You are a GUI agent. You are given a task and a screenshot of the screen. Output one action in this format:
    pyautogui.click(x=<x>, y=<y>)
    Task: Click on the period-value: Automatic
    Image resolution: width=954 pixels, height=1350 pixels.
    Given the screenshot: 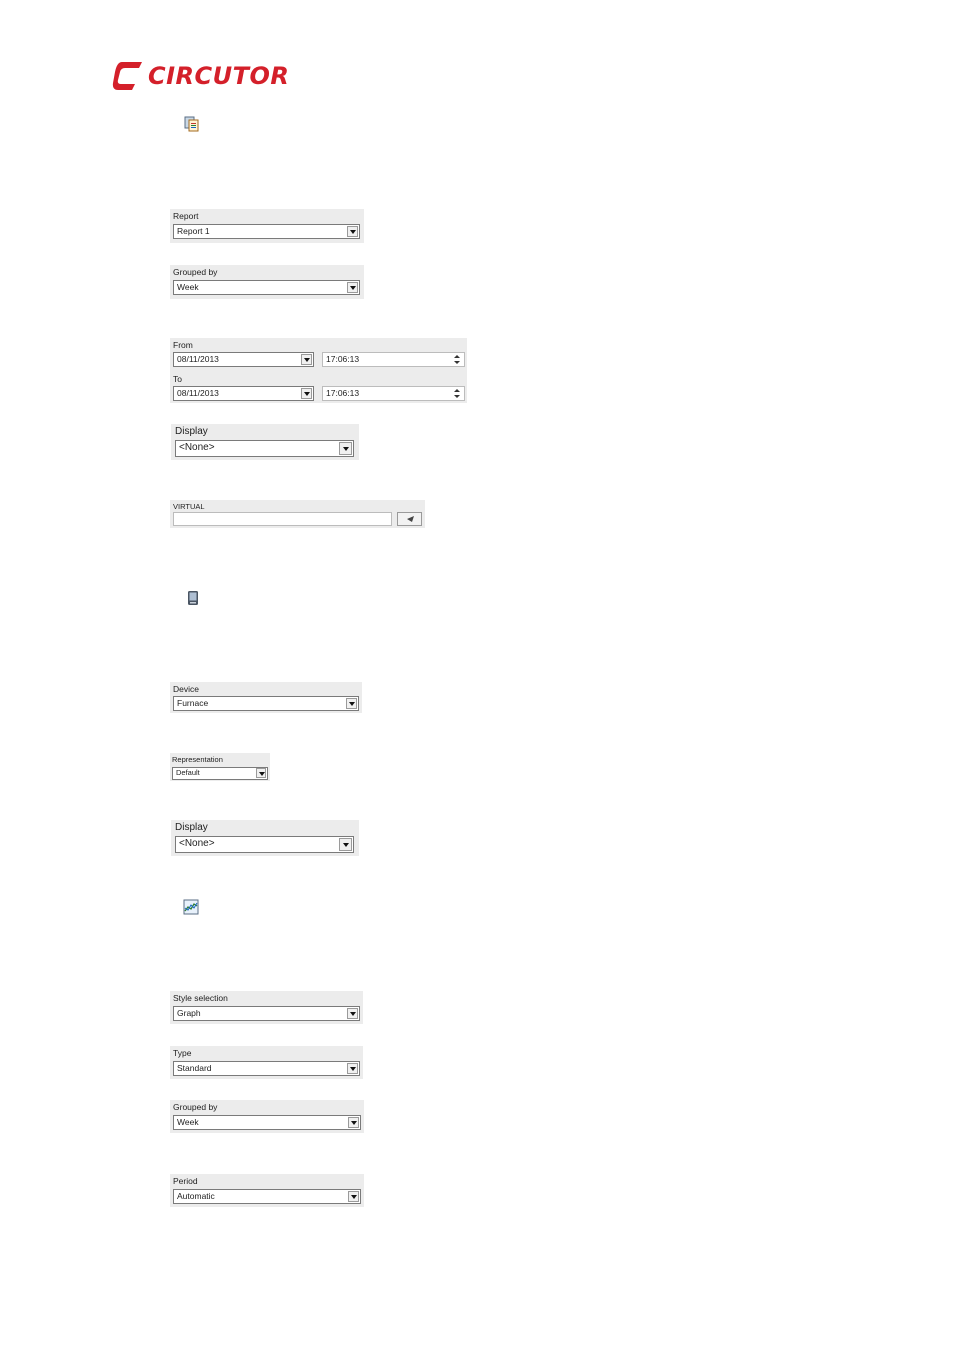 What is the action you would take?
    pyautogui.click(x=196, y=1196)
    